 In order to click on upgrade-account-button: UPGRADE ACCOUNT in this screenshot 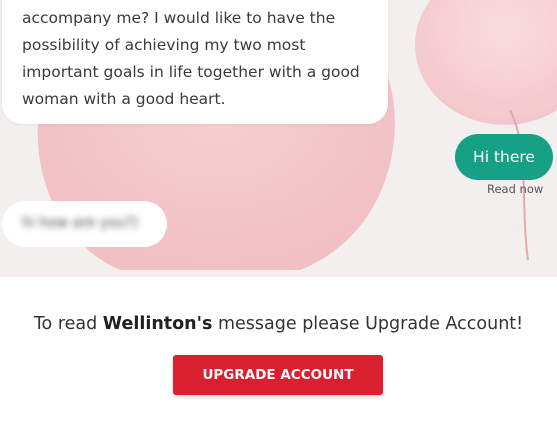, I will do `click(278, 375)`.